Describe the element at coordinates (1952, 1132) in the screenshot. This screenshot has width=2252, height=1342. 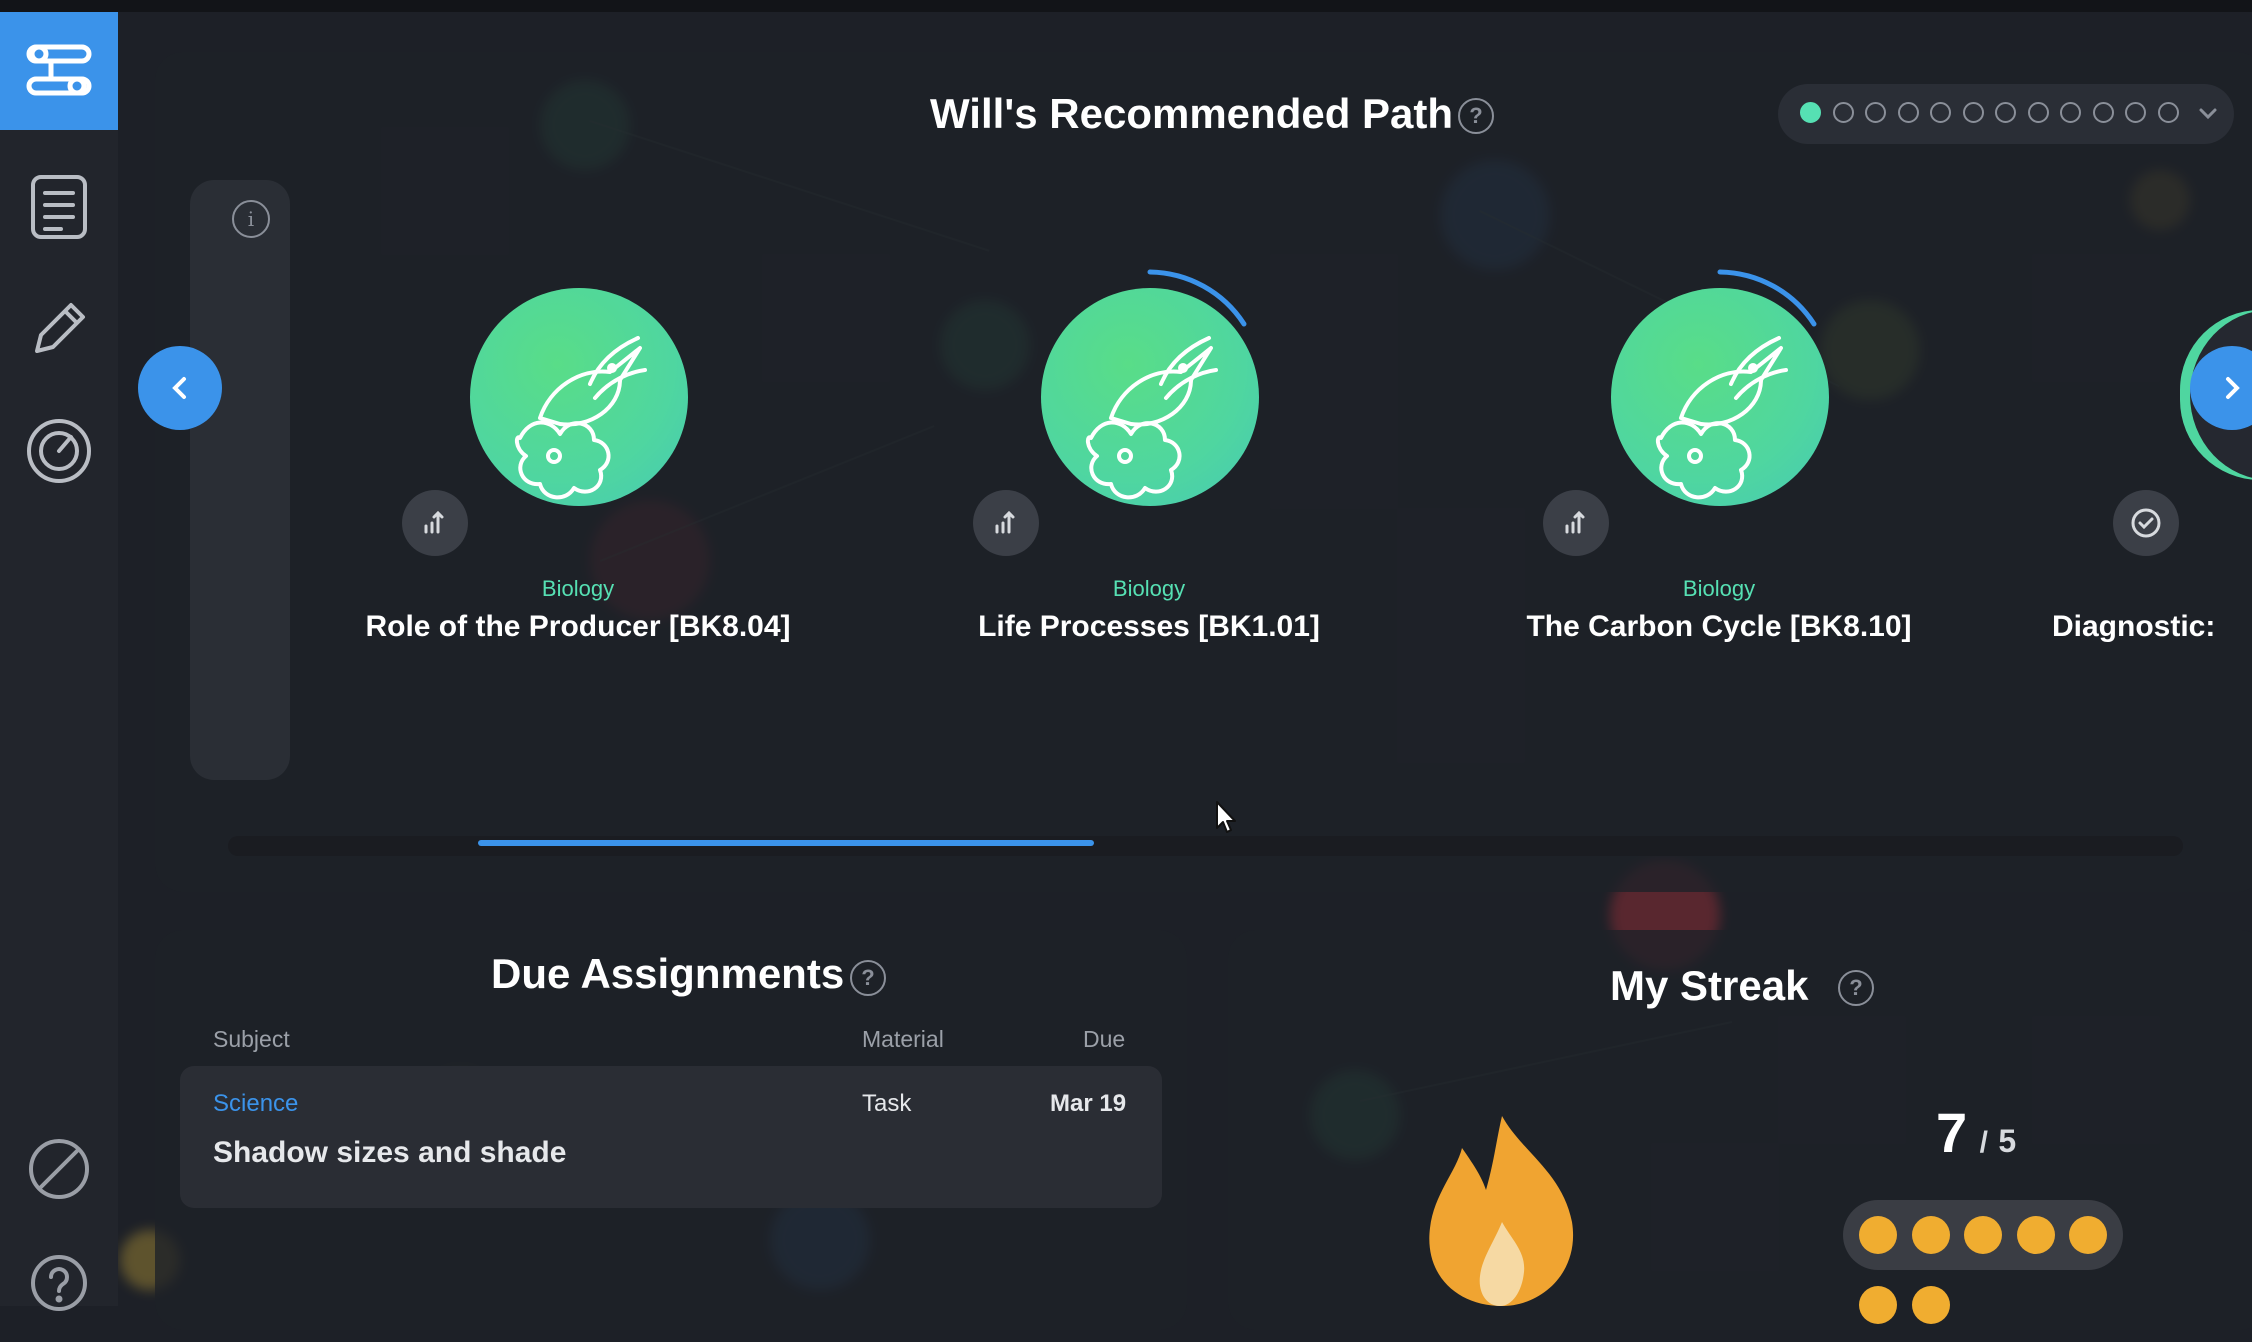
I see `streak-current: 7` at that location.